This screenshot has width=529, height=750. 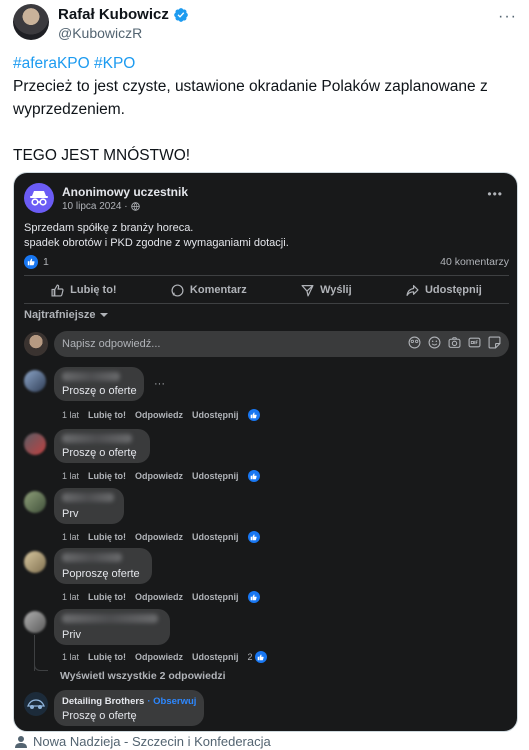 I want to click on current-user-avatar, so click(x=36, y=344).